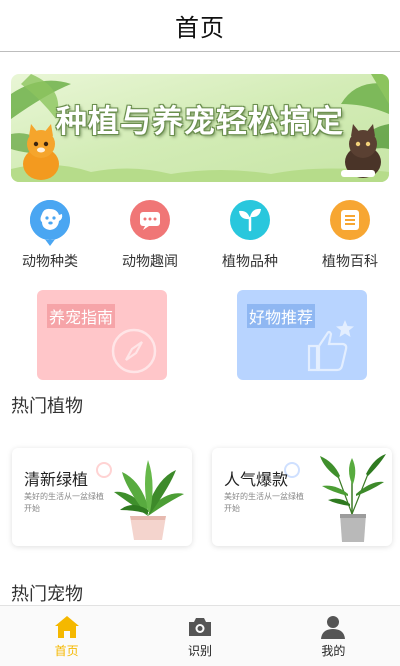  What do you see at coordinates (56, 479) in the screenshot?
I see `plant-card-title: 清新绿植` at bounding box center [56, 479].